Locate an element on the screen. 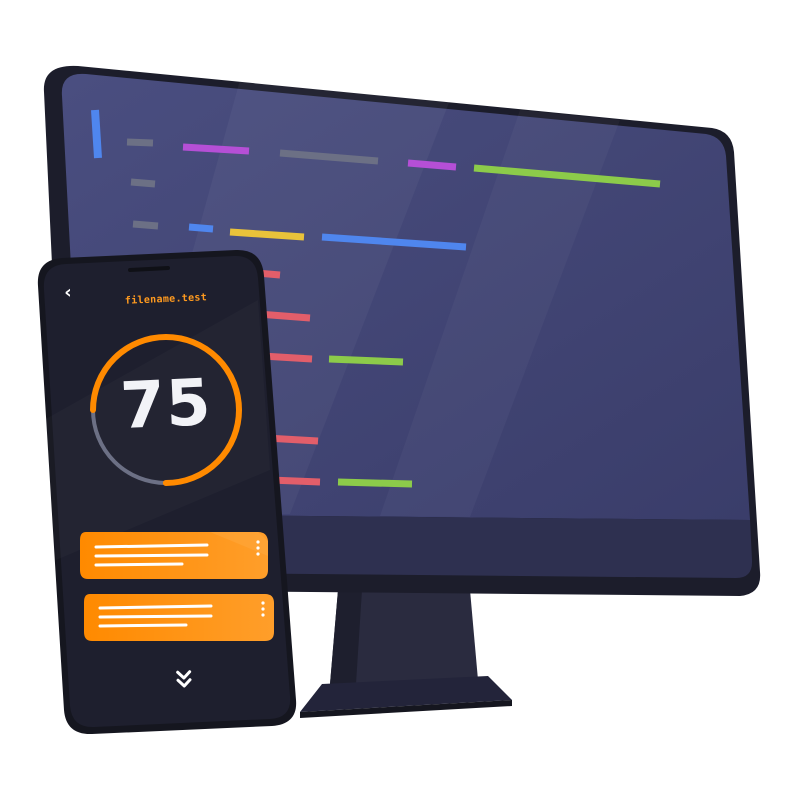 The width and height of the screenshot is (800, 800). double-chevron-down-icon is located at coordinates (183, 679).